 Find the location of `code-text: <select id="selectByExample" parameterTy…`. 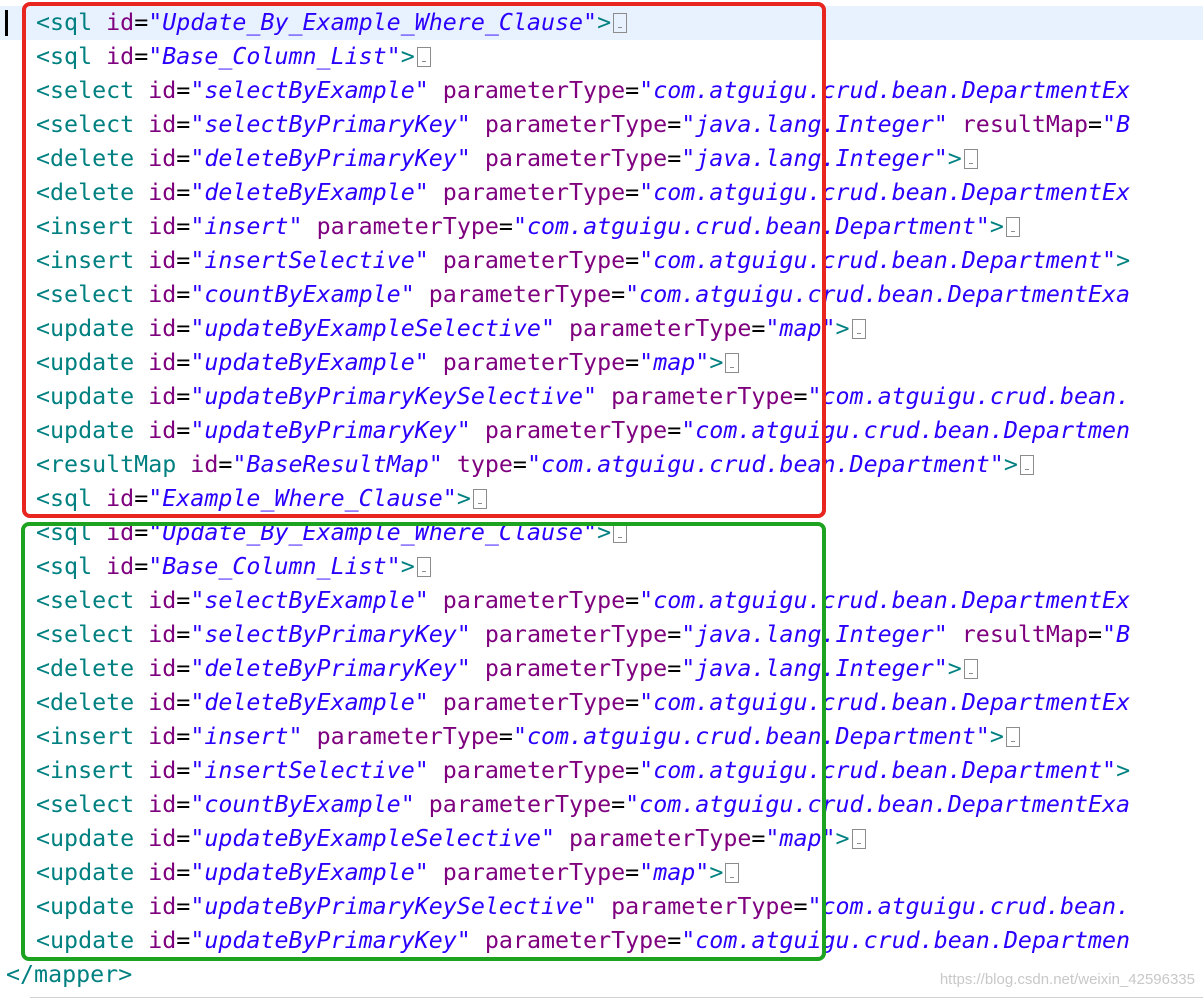

code-text: <select id="selectByExample" parameterTy… is located at coordinates (583, 91).